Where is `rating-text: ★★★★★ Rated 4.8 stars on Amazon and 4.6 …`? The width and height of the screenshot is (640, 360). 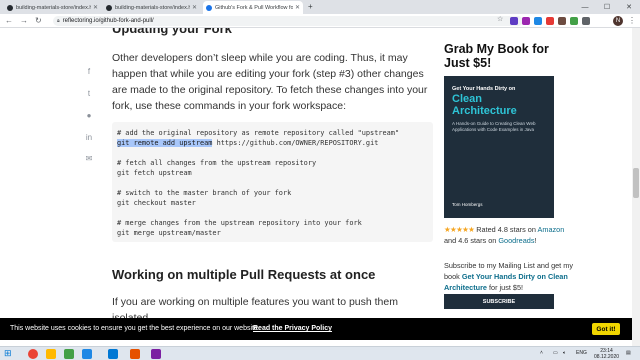 rating-text: ★★★★★ Rated 4.8 stars on Amazon and 4.6 … is located at coordinates (509, 235).